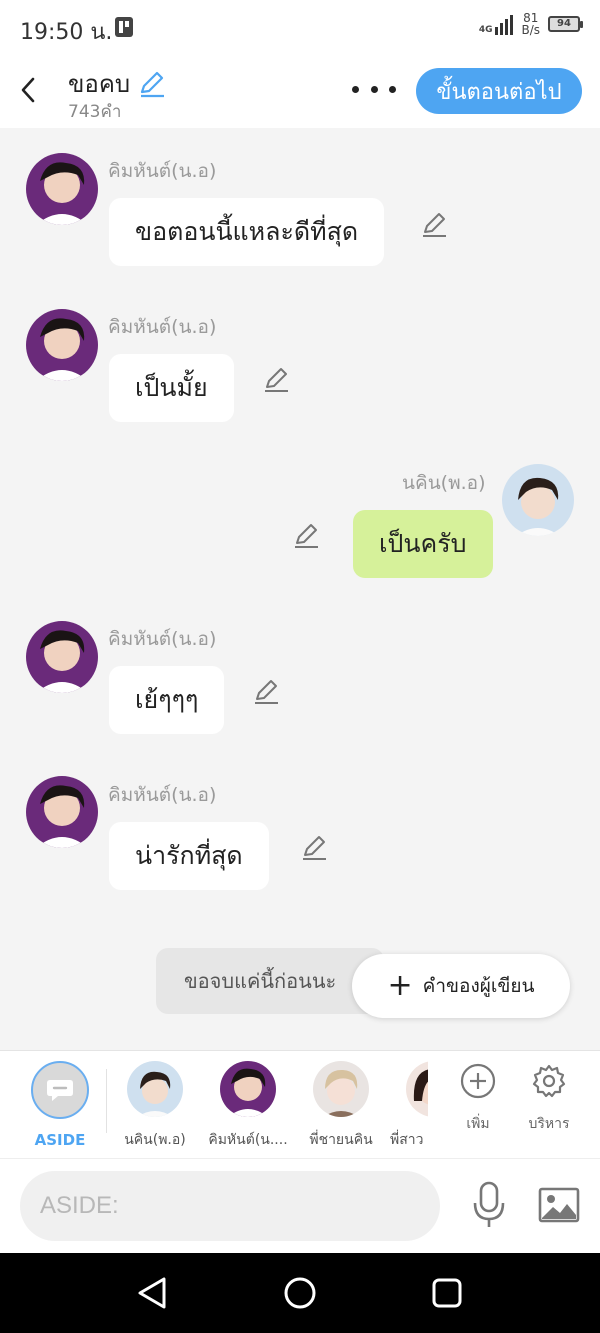 Image resolution: width=600 pixels, height=1333 pixels. I want to click on home-nav-icon, so click(300, 1293).